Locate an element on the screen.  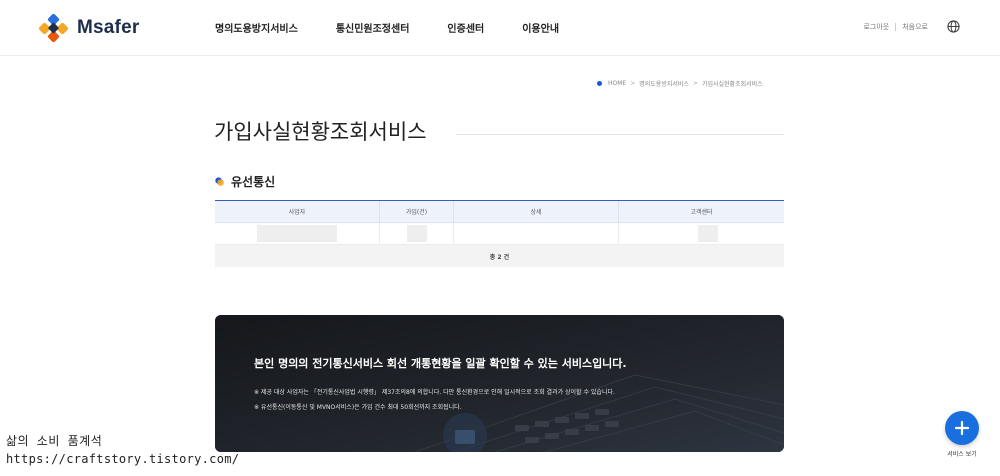
service-view-label: 서비스 보기 is located at coordinates (962, 453).